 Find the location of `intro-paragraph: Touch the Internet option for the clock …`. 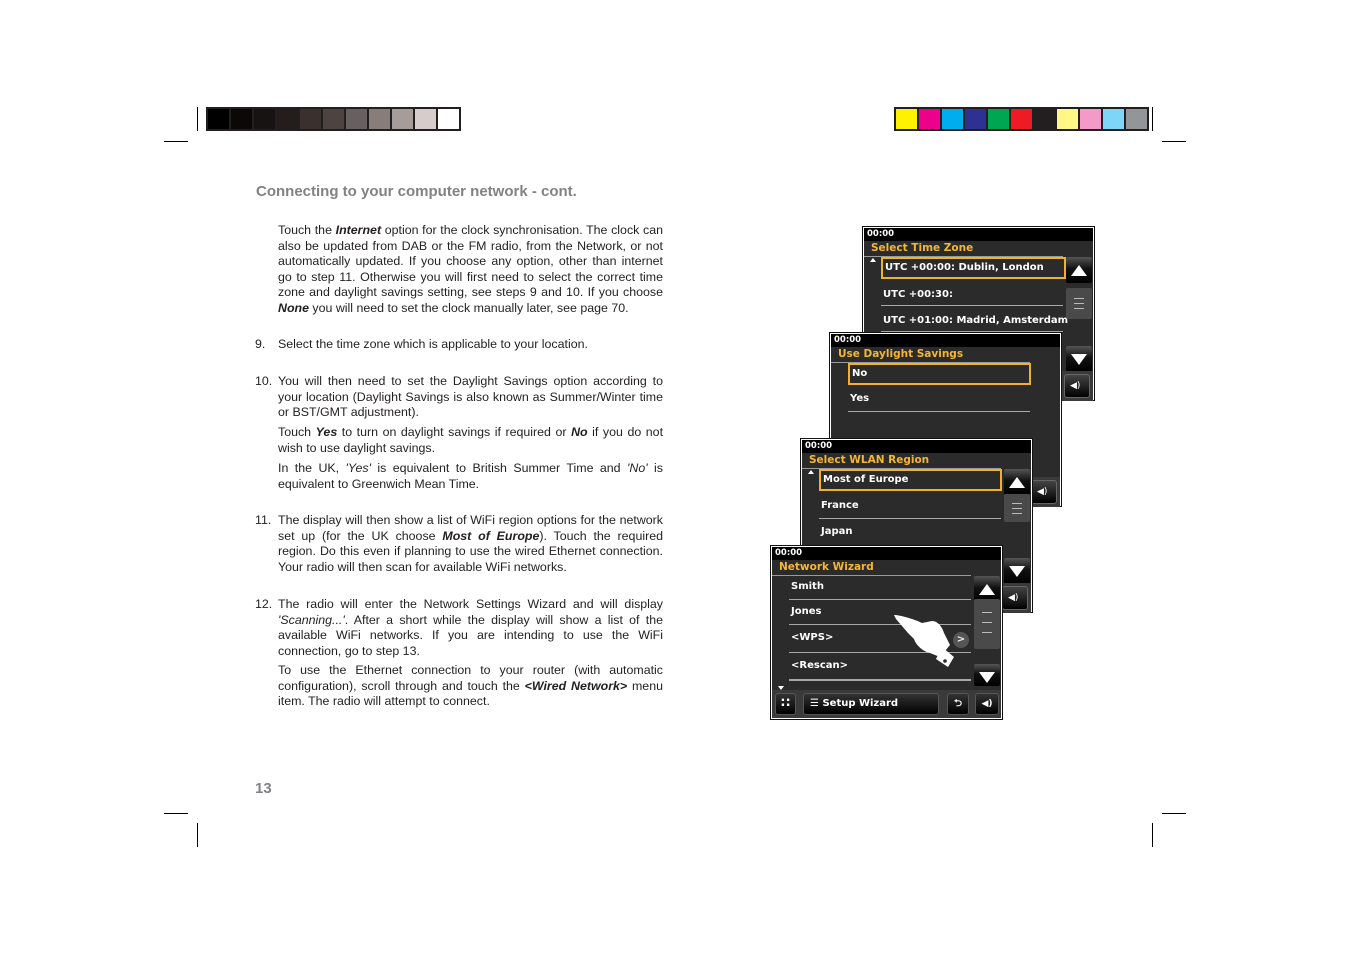

intro-paragraph: Touch the Internet option for the clock … is located at coordinates (470, 270).